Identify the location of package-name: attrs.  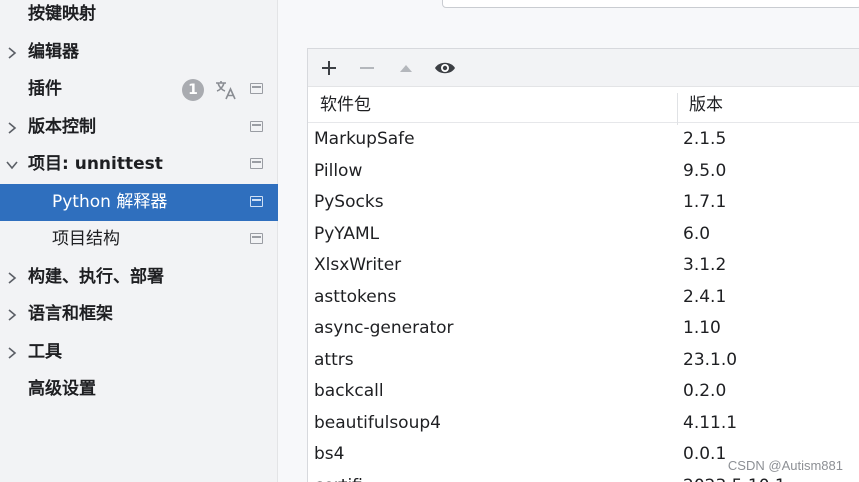
(334, 359).